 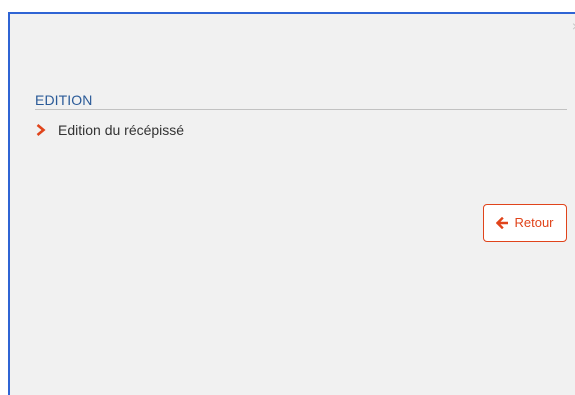 What do you see at coordinates (41, 130) in the screenshot?
I see `chevron-right-icon` at bounding box center [41, 130].